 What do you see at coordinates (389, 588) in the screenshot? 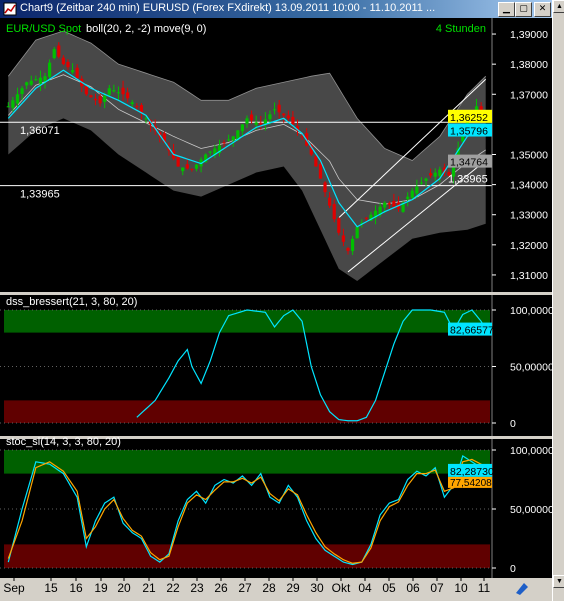
I see `x-tick-label: 05` at bounding box center [389, 588].